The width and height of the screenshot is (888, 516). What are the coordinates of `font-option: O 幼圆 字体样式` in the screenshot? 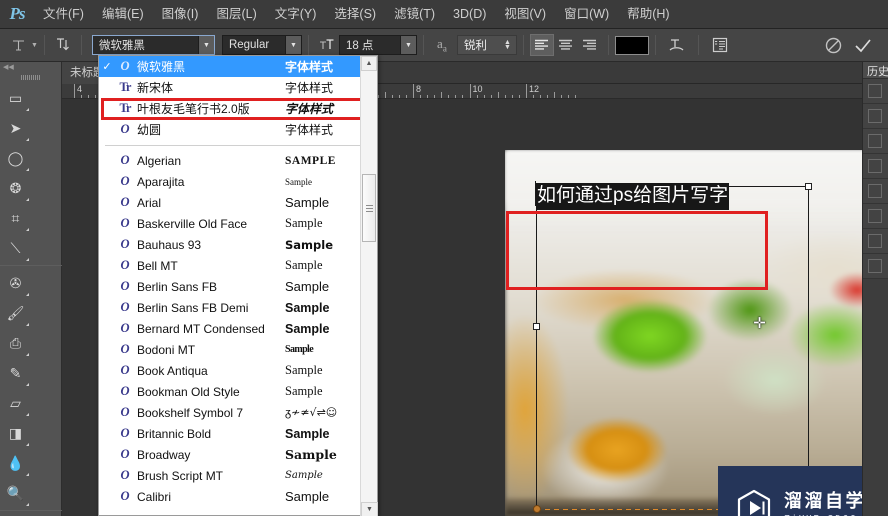 It's located at (238, 129).